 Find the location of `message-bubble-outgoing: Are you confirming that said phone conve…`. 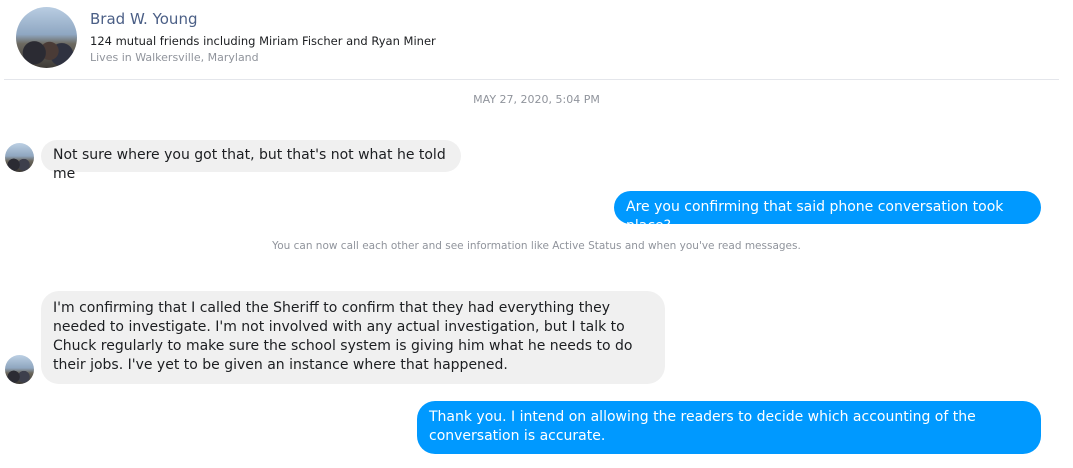

message-bubble-outgoing: Are you confirming that said phone conve… is located at coordinates (827, 212).